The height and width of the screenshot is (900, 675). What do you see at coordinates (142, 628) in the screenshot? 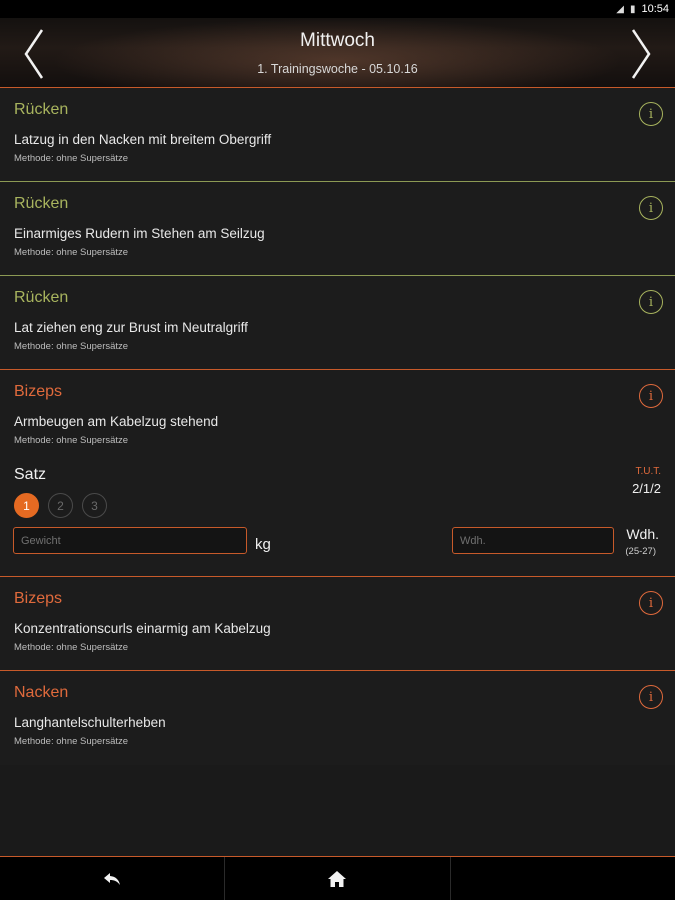
I see `exercise-name: Konzentrationscurls einarmig am Kabelzug` at bounding box center [142, 628].